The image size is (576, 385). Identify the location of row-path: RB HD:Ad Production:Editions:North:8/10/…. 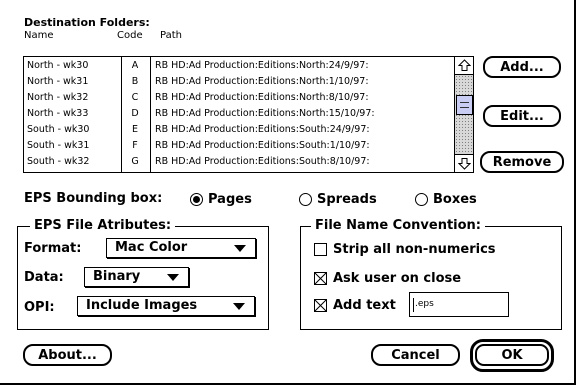
(262, 97).